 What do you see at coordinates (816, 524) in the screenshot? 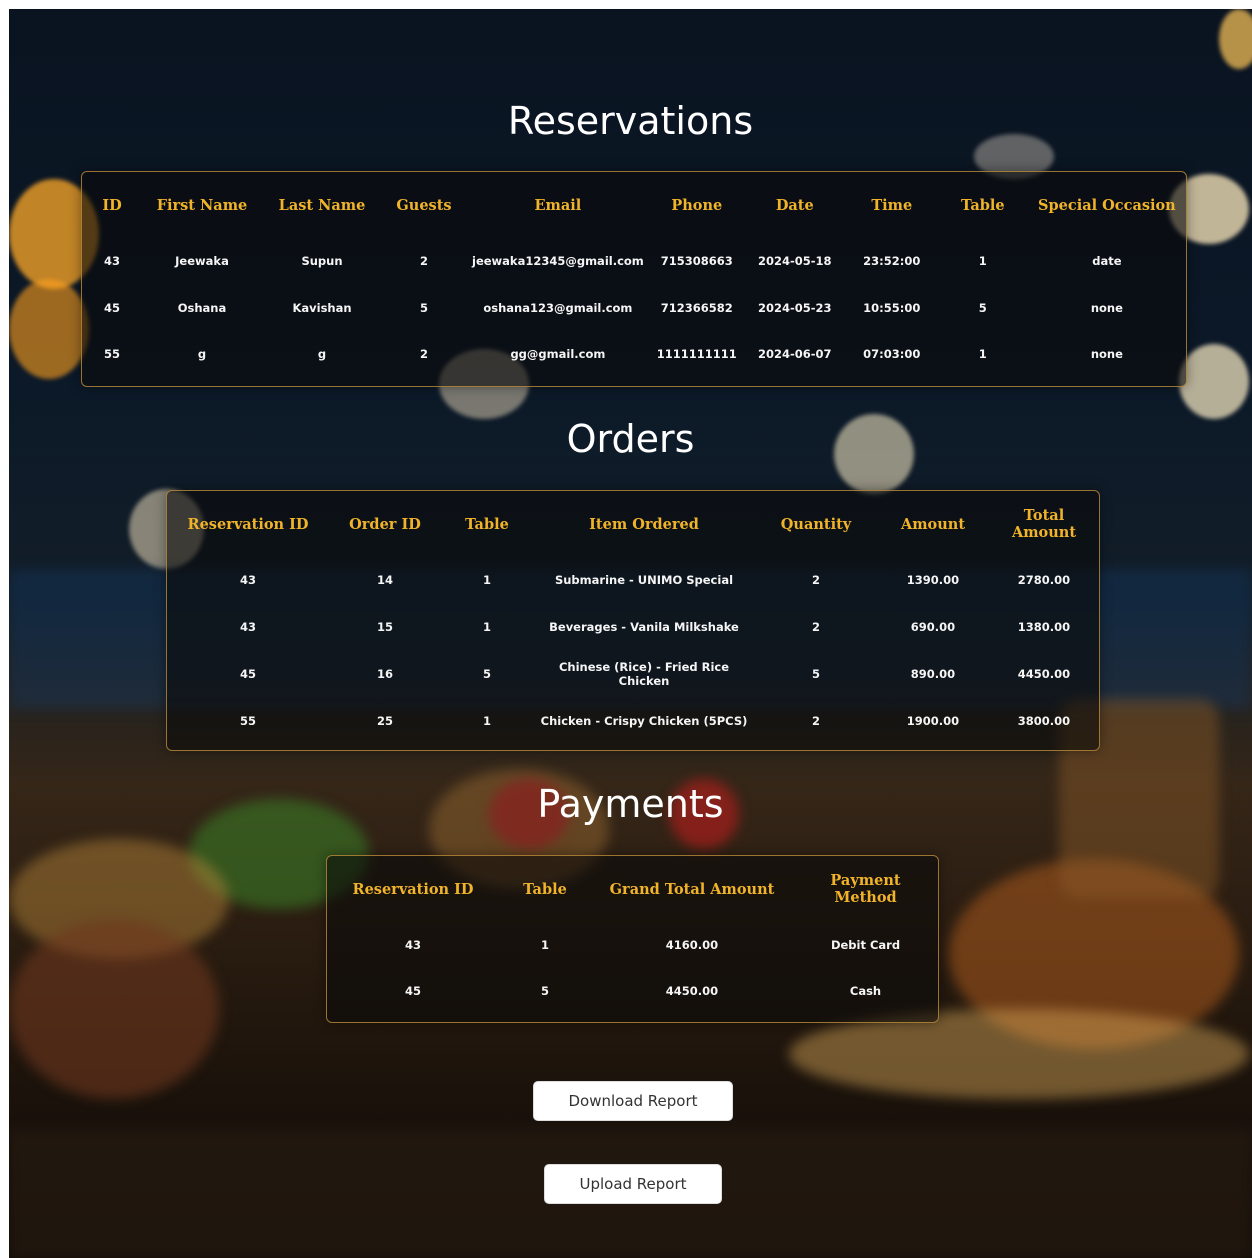
I see `col-quantity: Quantity` at bounding box center [816, 524].